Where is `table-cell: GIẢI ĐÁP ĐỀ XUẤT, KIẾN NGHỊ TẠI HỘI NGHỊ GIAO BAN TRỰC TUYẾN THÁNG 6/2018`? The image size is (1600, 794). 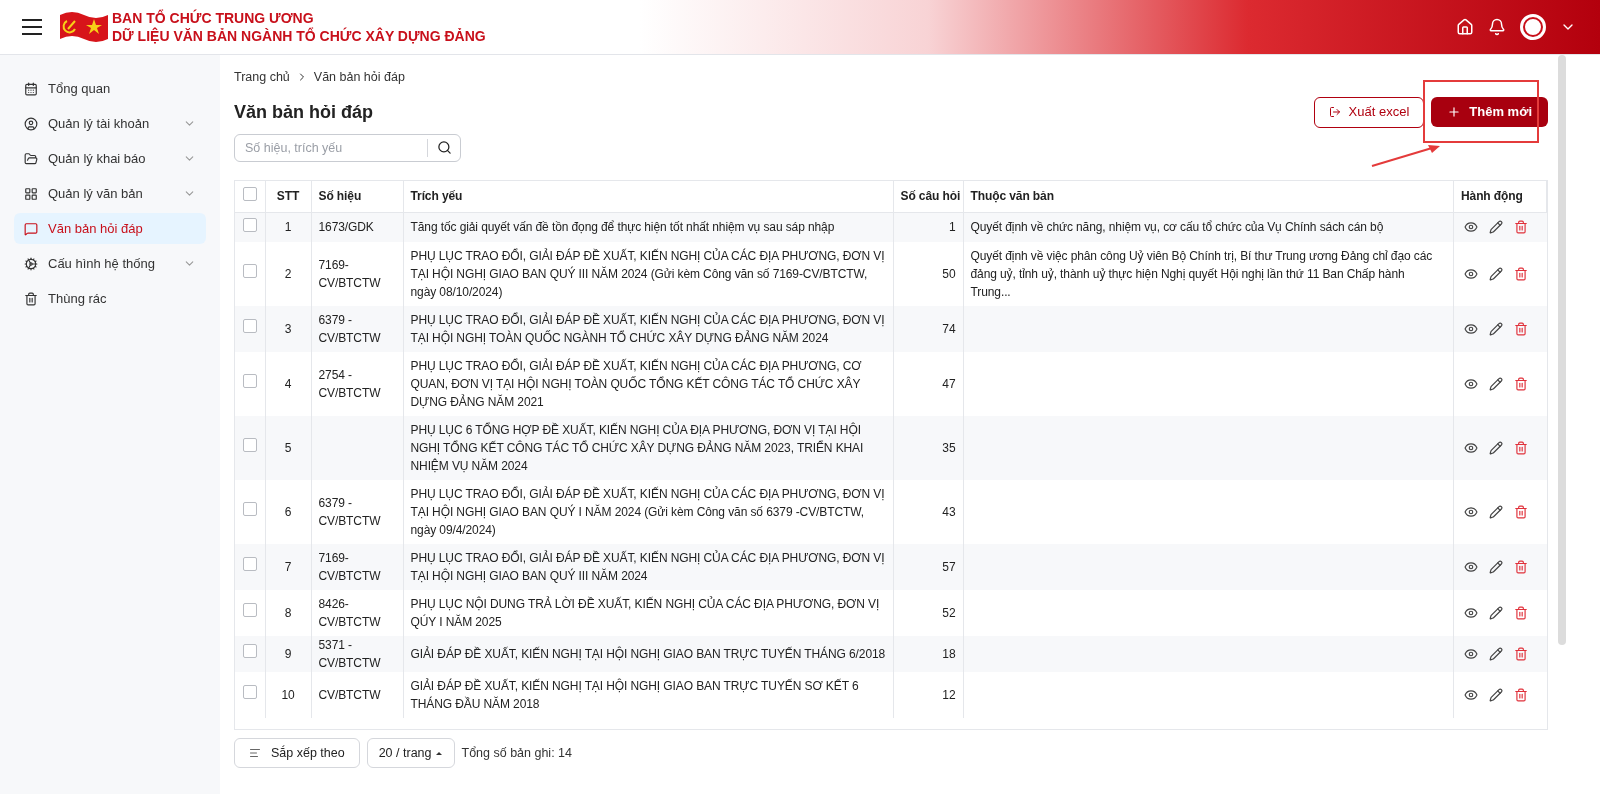
table-cell: GIẢI ĐÁP ĐỀ XUẤT, KIẾN NGHỊ TẠI HỘI NGHỊ GIAO BAN TRỰC TUYẾN THÁNG 6/2018 is located at coordinates (648, 653).